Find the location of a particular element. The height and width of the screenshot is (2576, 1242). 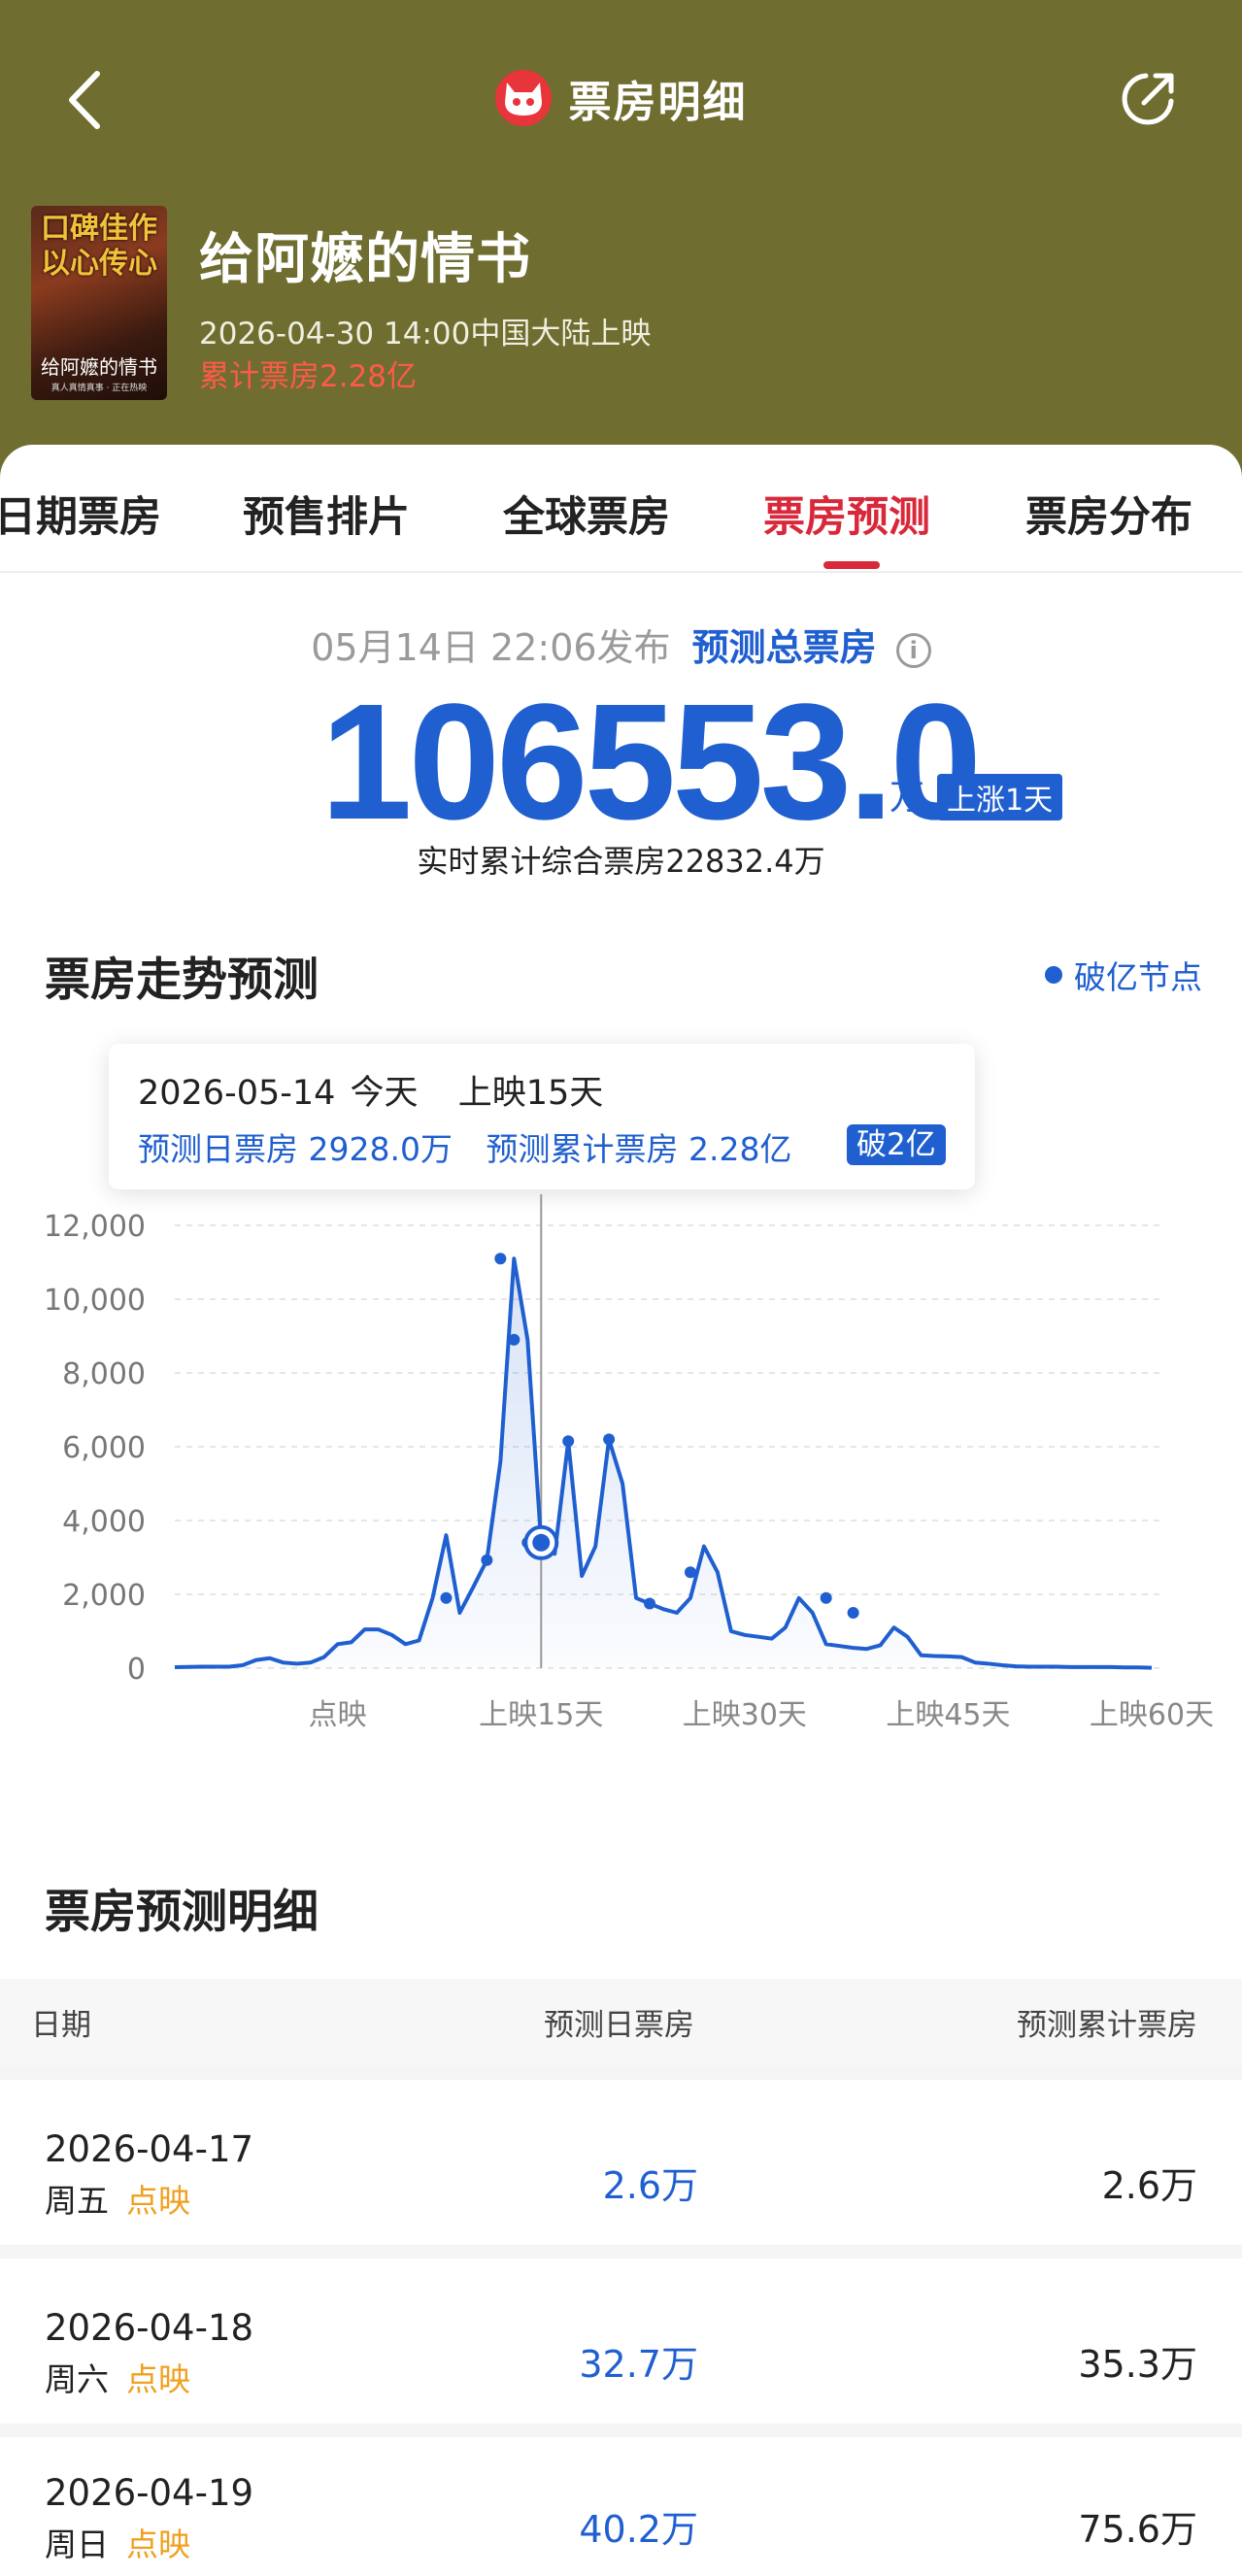

tab-forecast: 票房预测 is located at coordinates (846, 514).